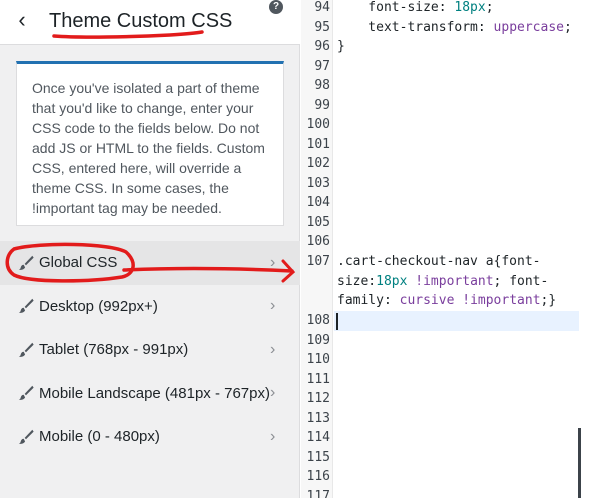 Image resolution: width=598 pixels, height=498 pixels. I want to click on line-number: 97, so click(322, 66).